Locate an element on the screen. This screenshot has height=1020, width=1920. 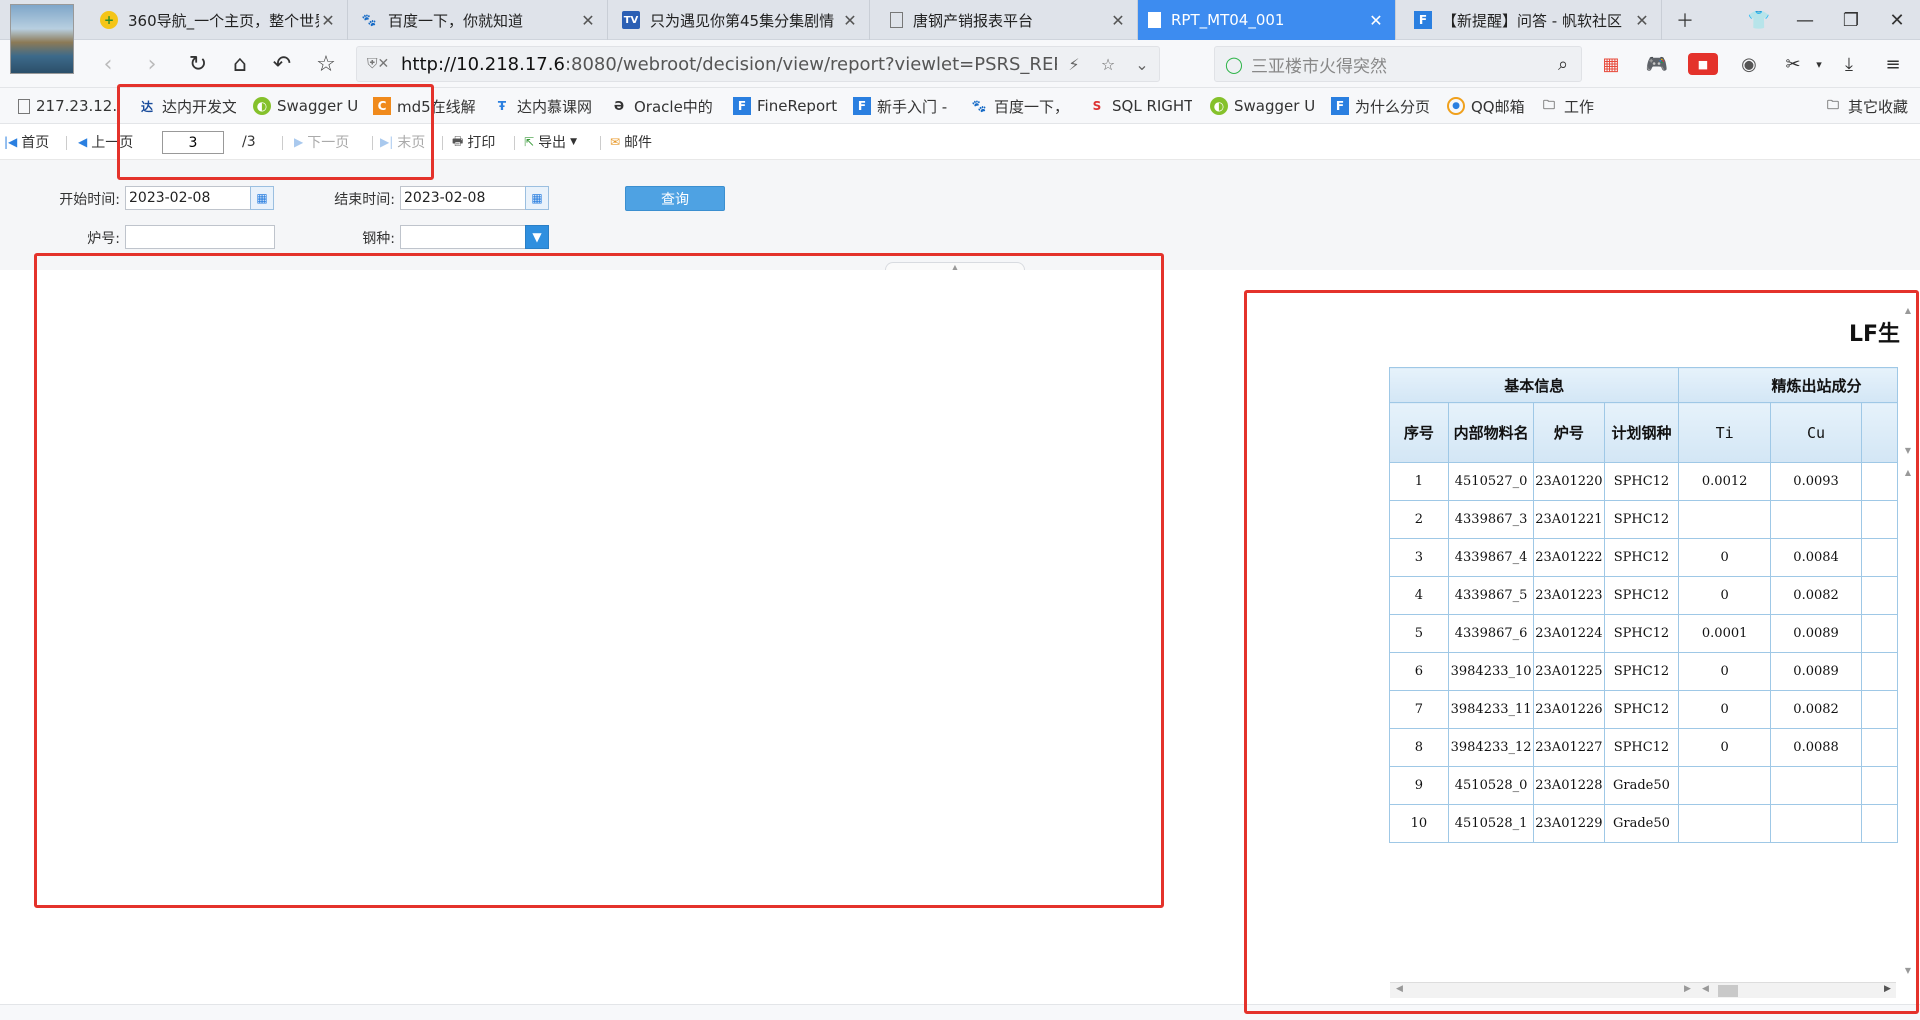
search-input: ◯ 三亚楼市火得突然 ⌕ is located at coordinates (1398, 64).